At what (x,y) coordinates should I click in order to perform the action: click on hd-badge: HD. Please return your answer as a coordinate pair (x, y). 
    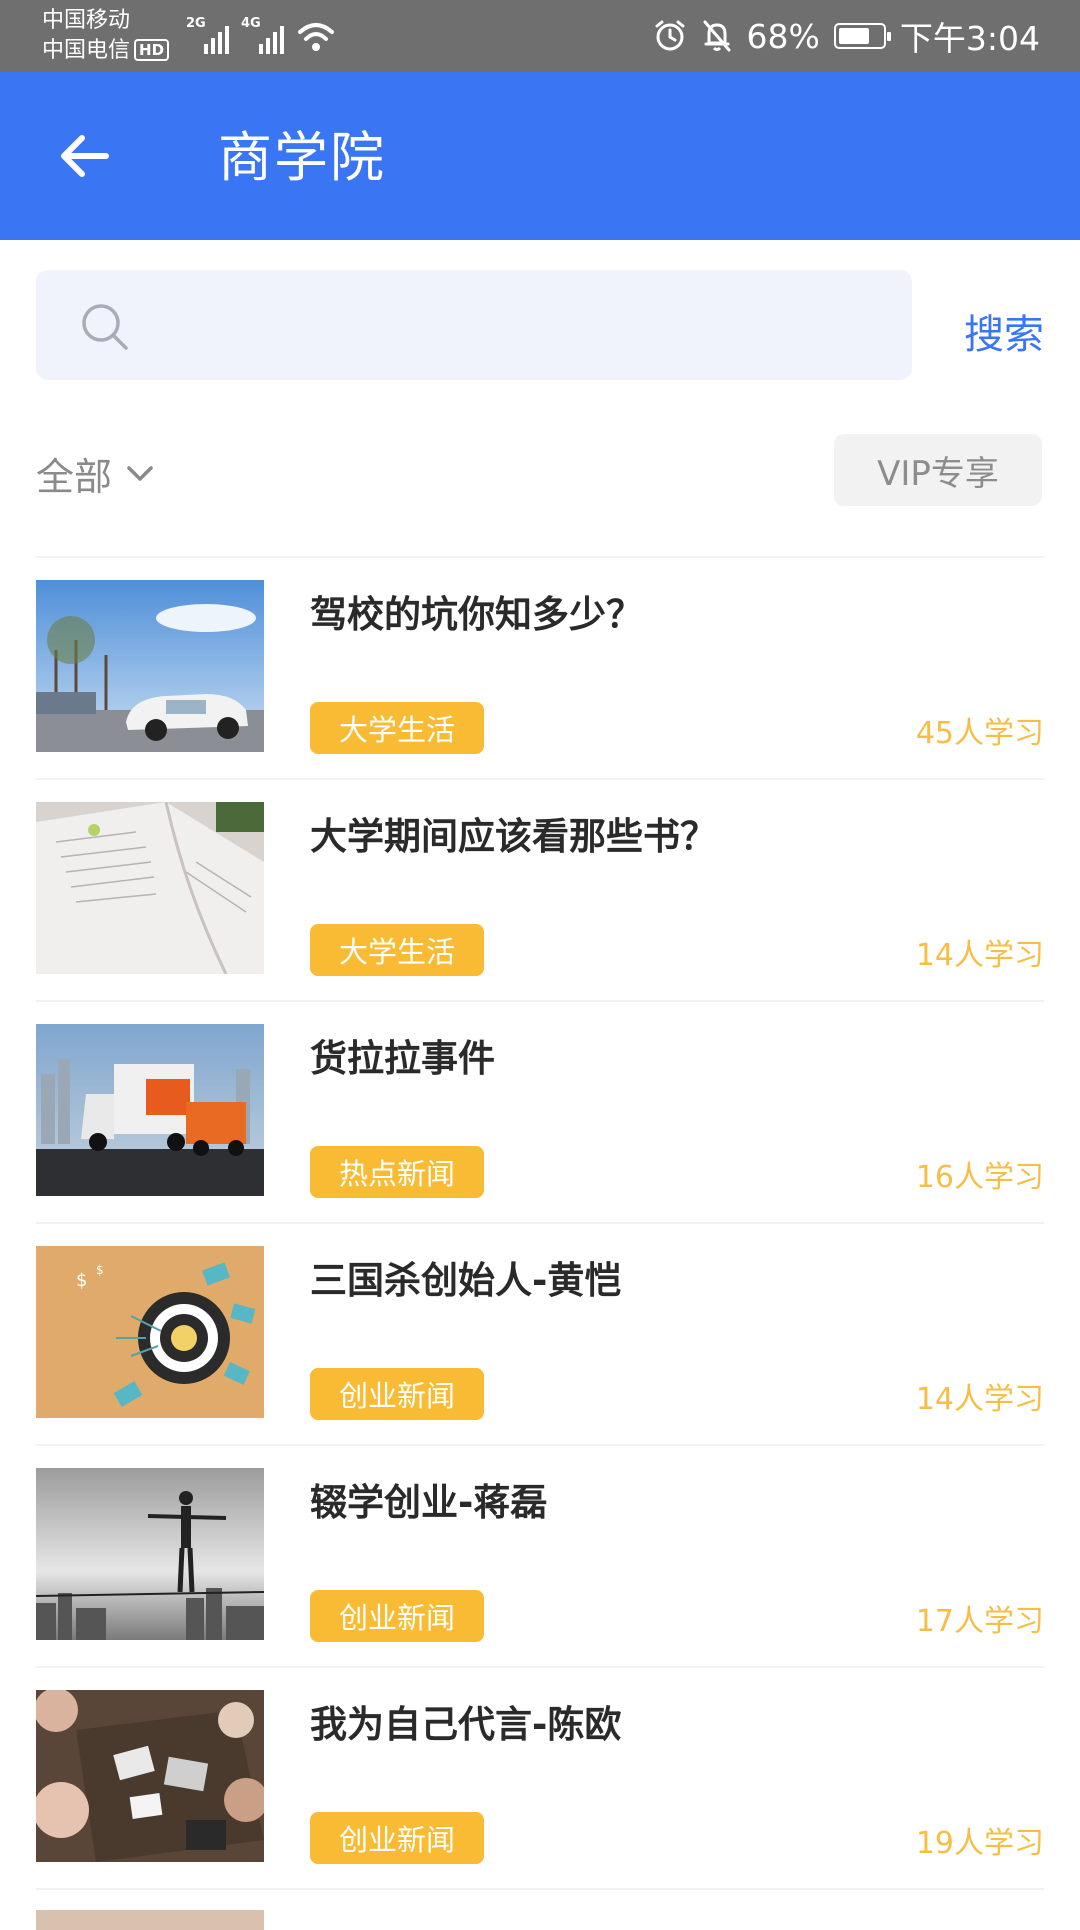
    Looking at the image, I should click on (152, 50).